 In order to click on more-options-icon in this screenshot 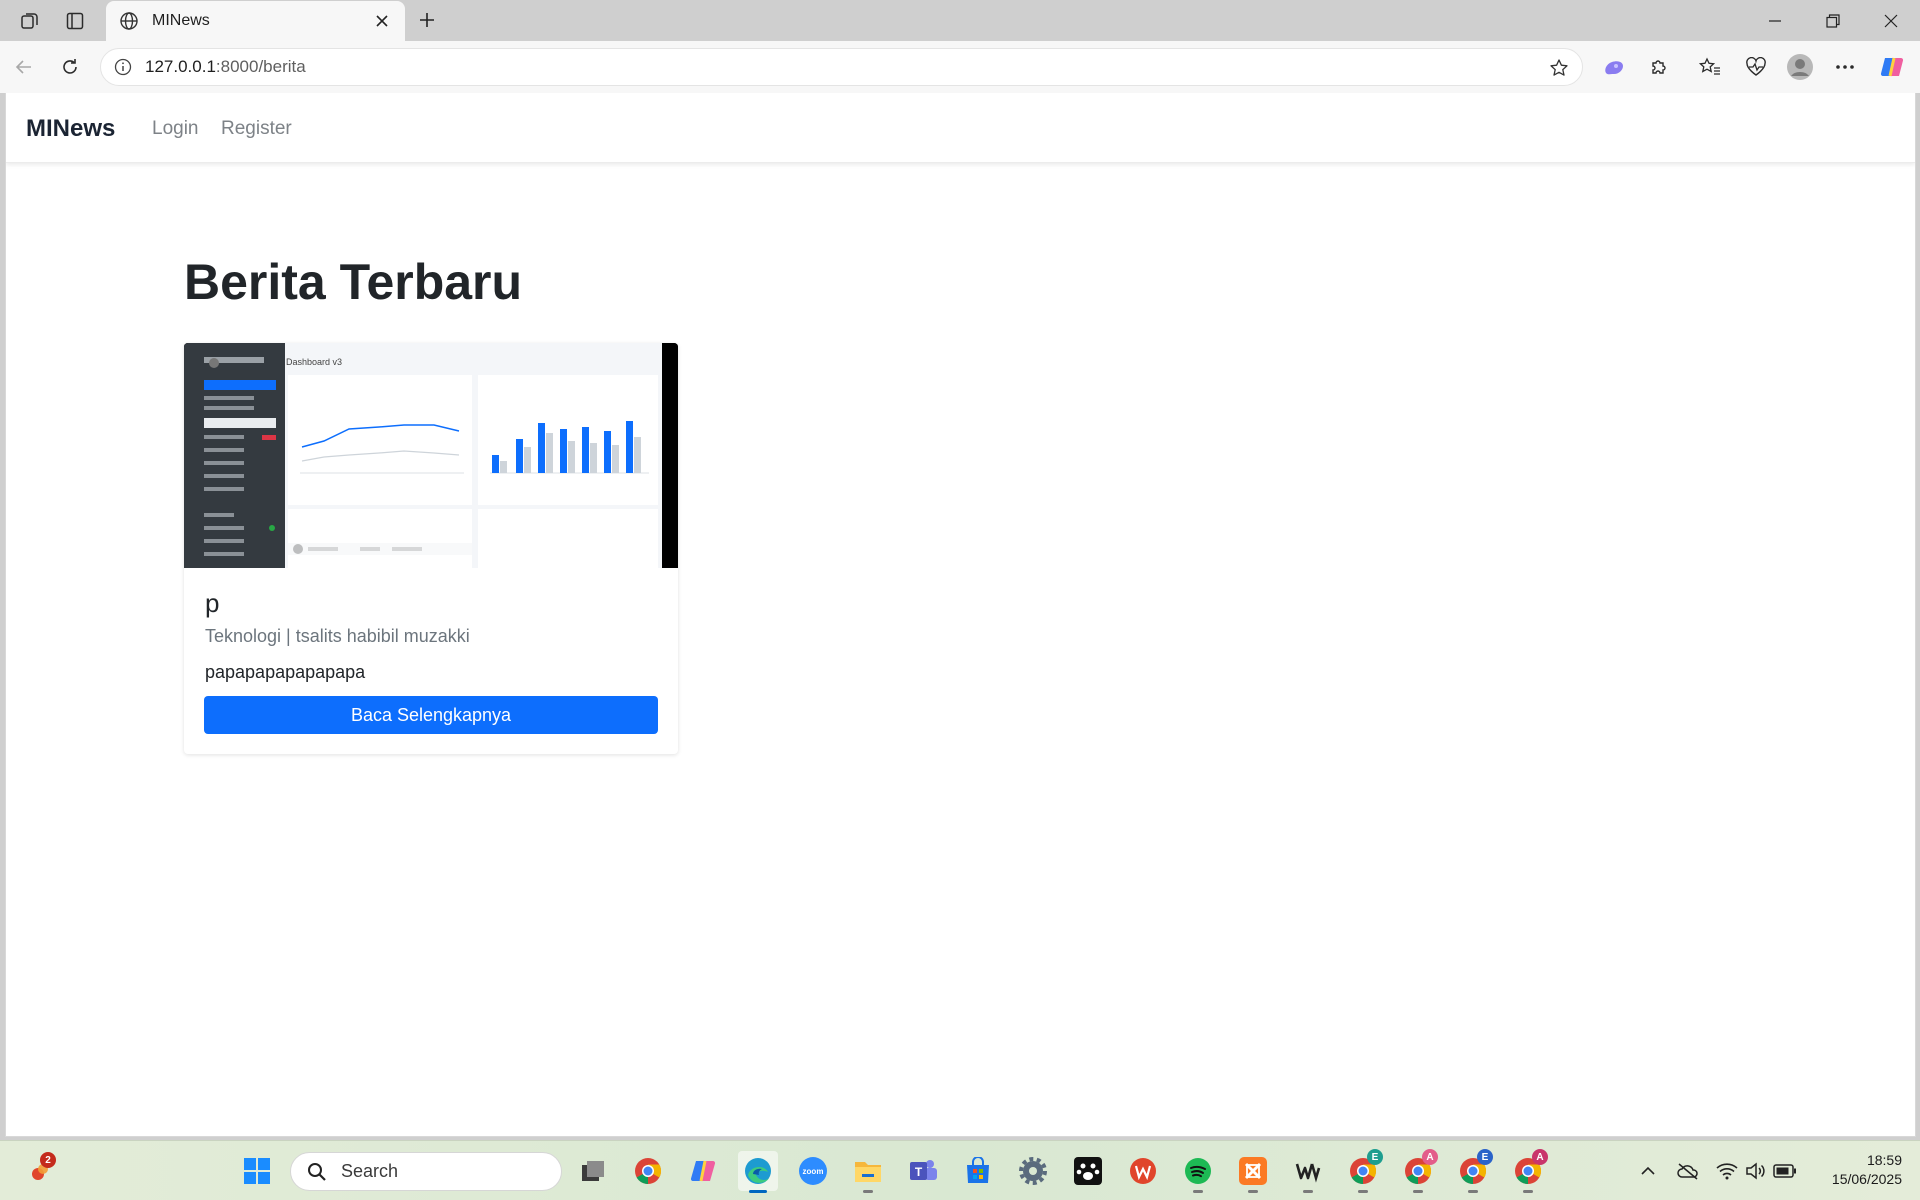, I will do `click(1845, 67)`.